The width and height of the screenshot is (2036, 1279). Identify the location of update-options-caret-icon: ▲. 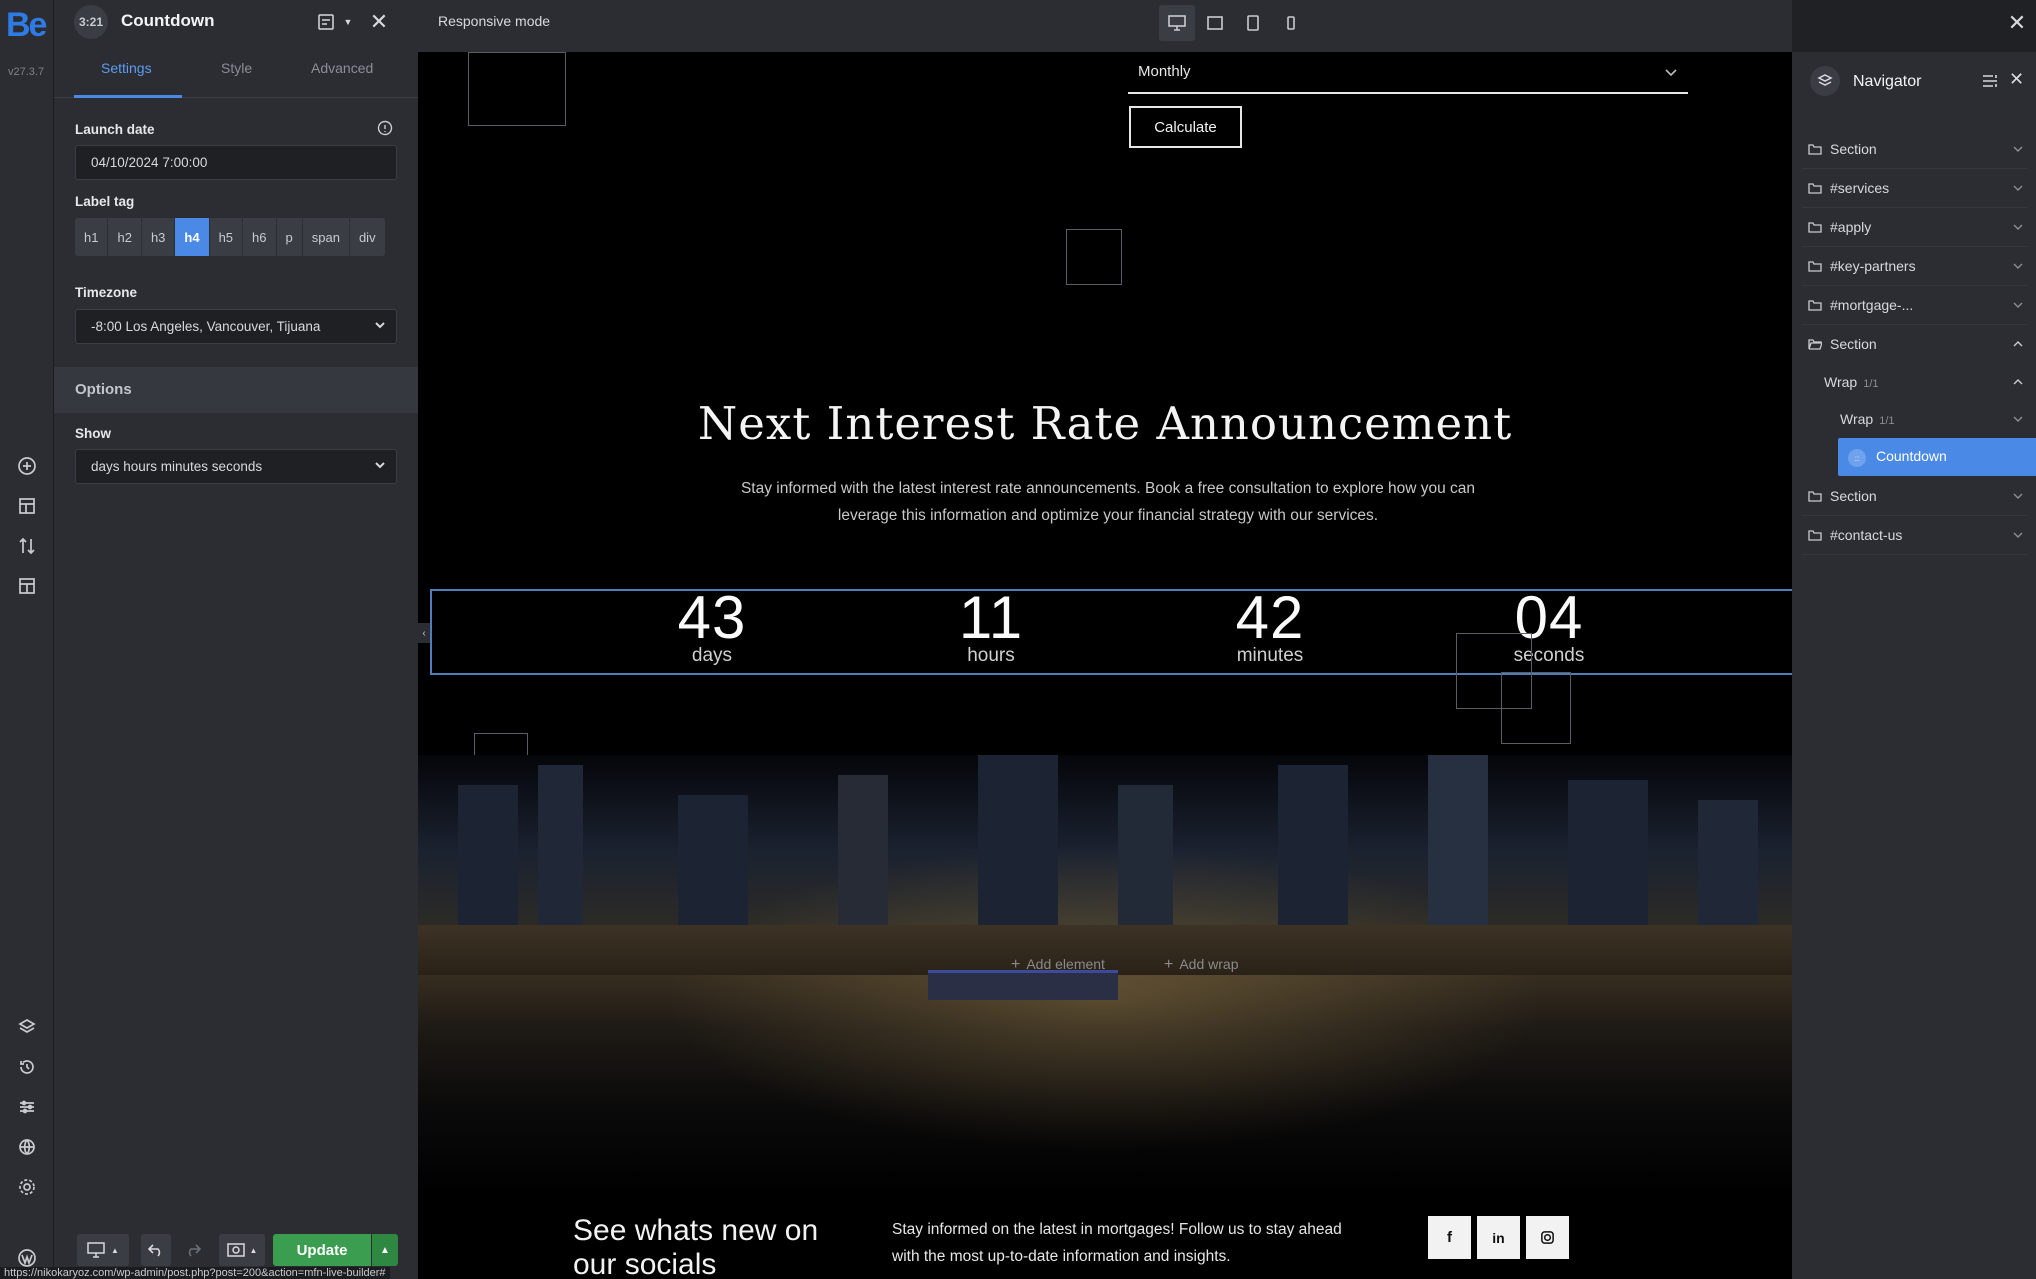
(385, 1250).